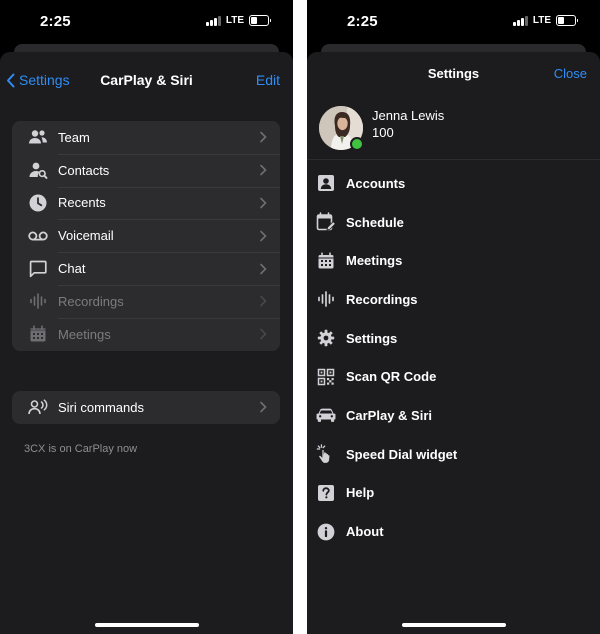 Image resolution: width=600 pixels, height=634 pixels. What do you see at coordinates (38, 236) in the screenshot?
I see `voicemail-icon` at bounding box center [38, 236].